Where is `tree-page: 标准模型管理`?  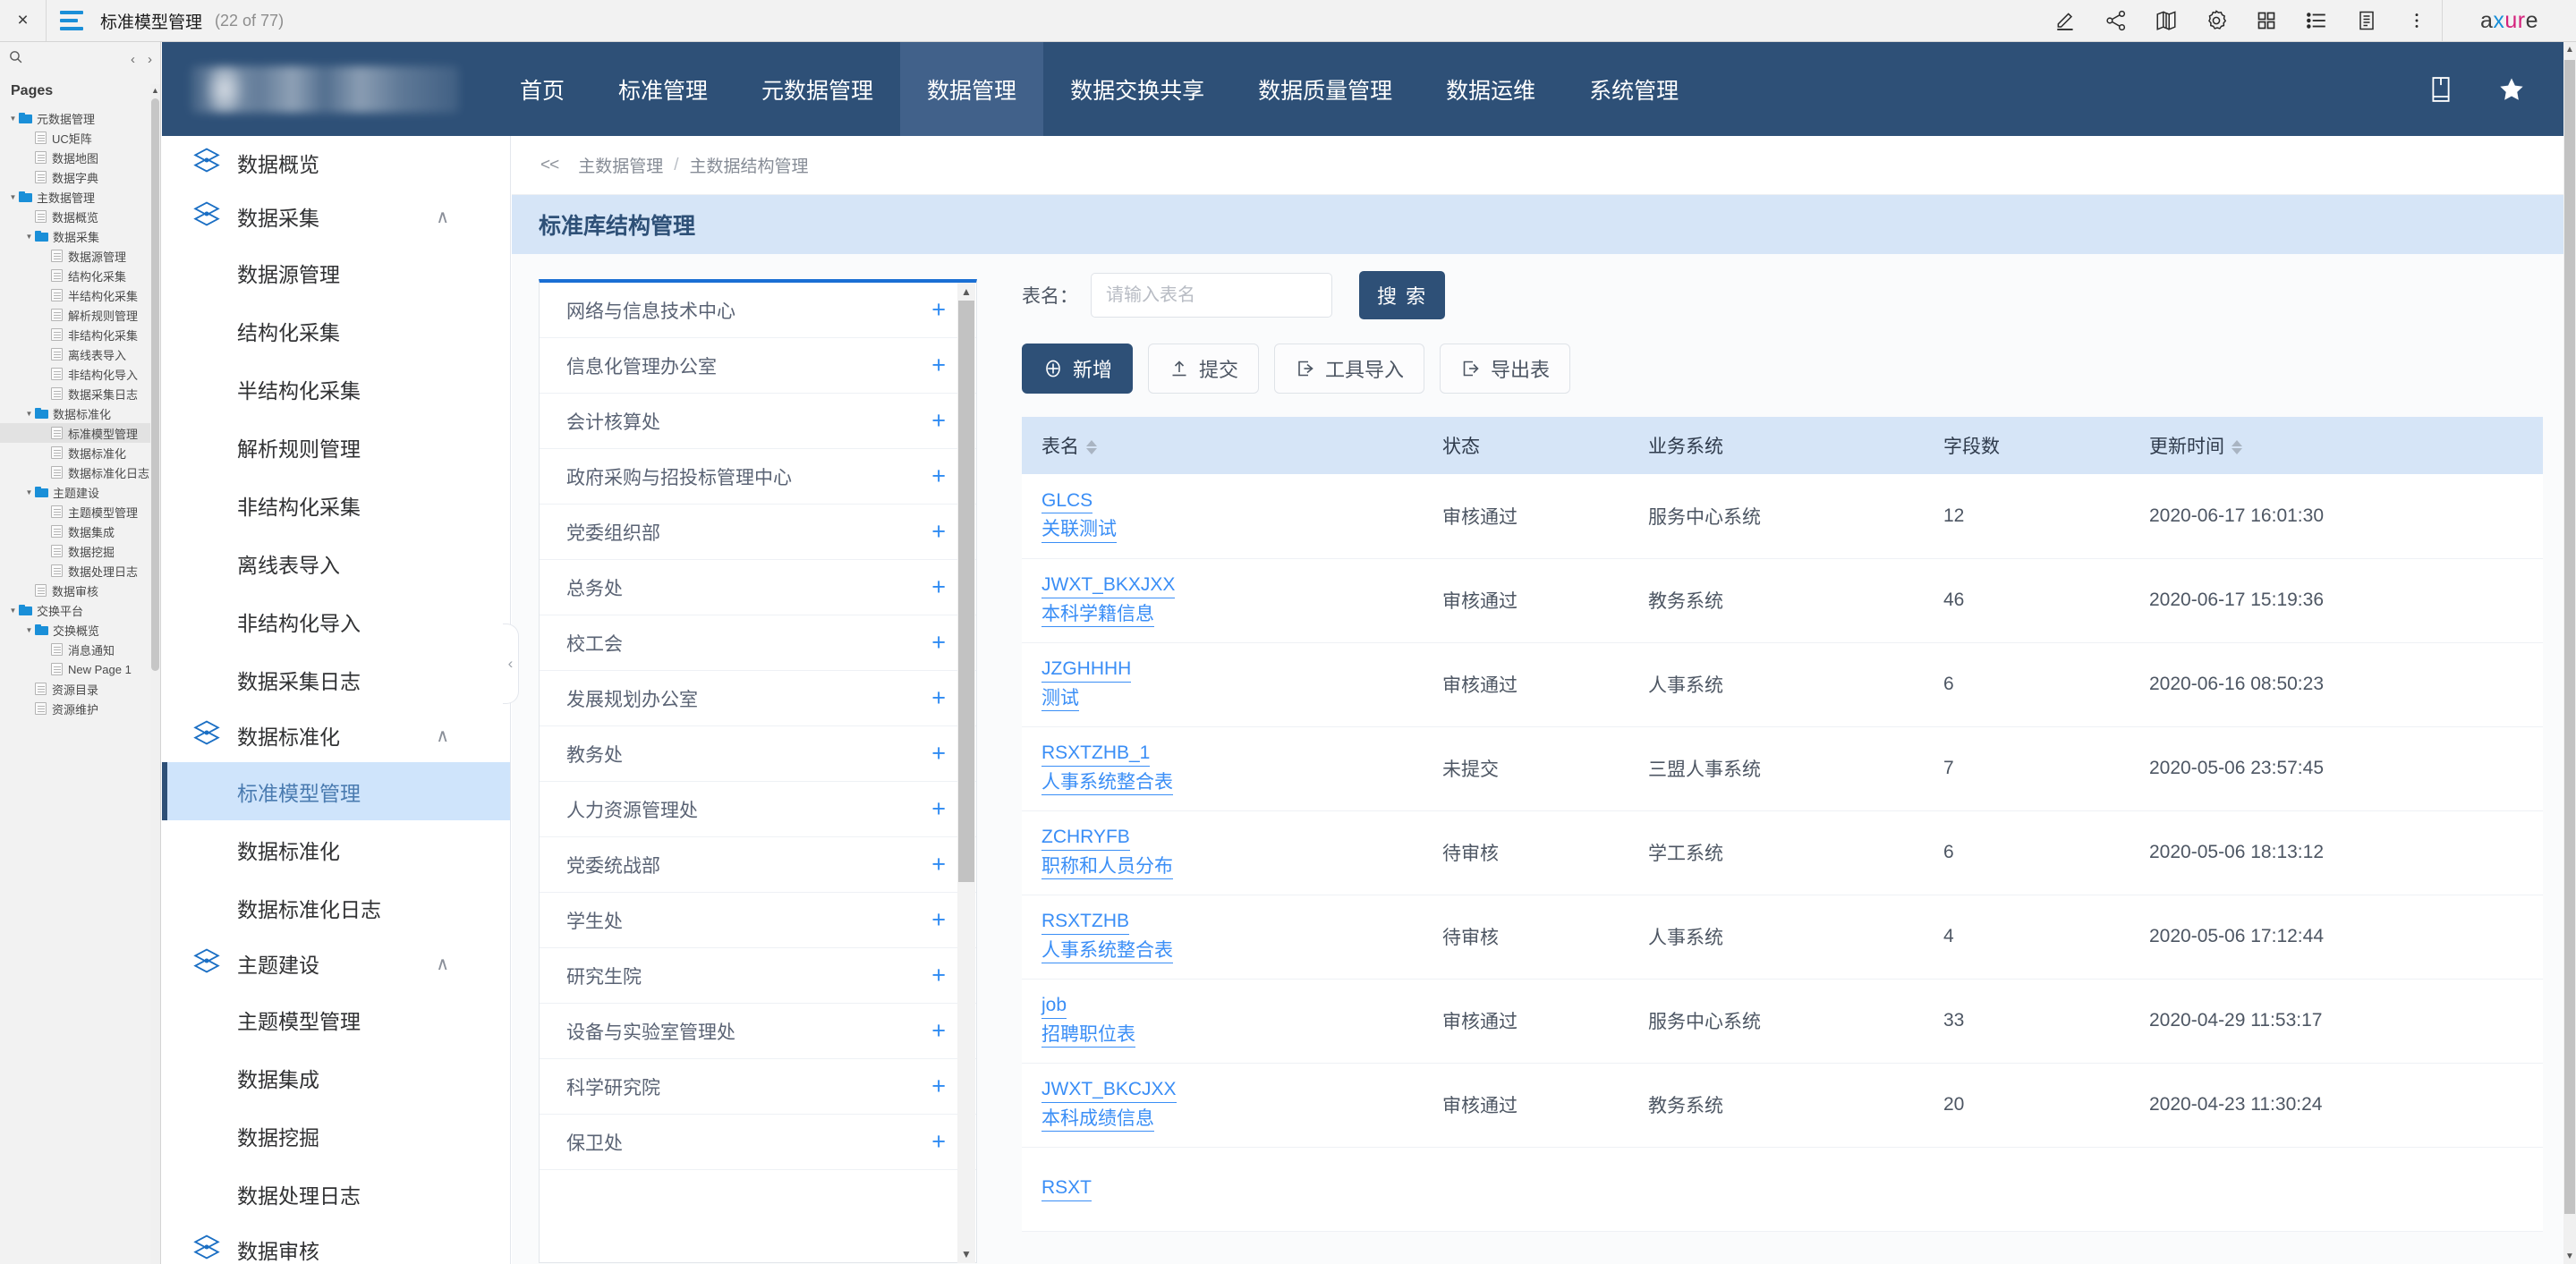 tree-page: 标准模型管理 is located at coordinates (80, 433).